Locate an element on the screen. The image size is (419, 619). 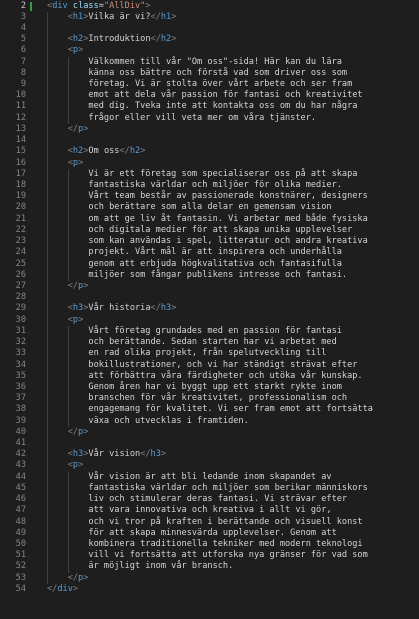
code-line: 29 <h3>Vår historia</h3> is located at coordinates (209, 309).